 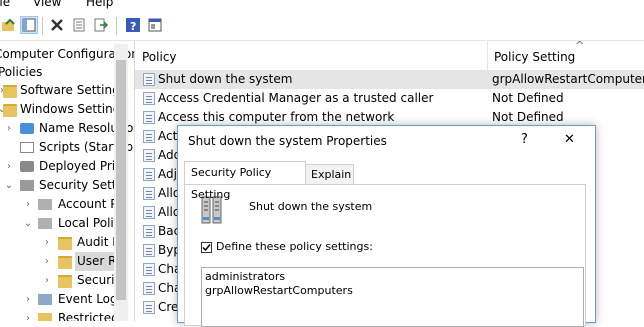 What do you see at coordinates (27, 147) in the screenshot?
I see `scripts-icon` at bounding box center [27, 147].